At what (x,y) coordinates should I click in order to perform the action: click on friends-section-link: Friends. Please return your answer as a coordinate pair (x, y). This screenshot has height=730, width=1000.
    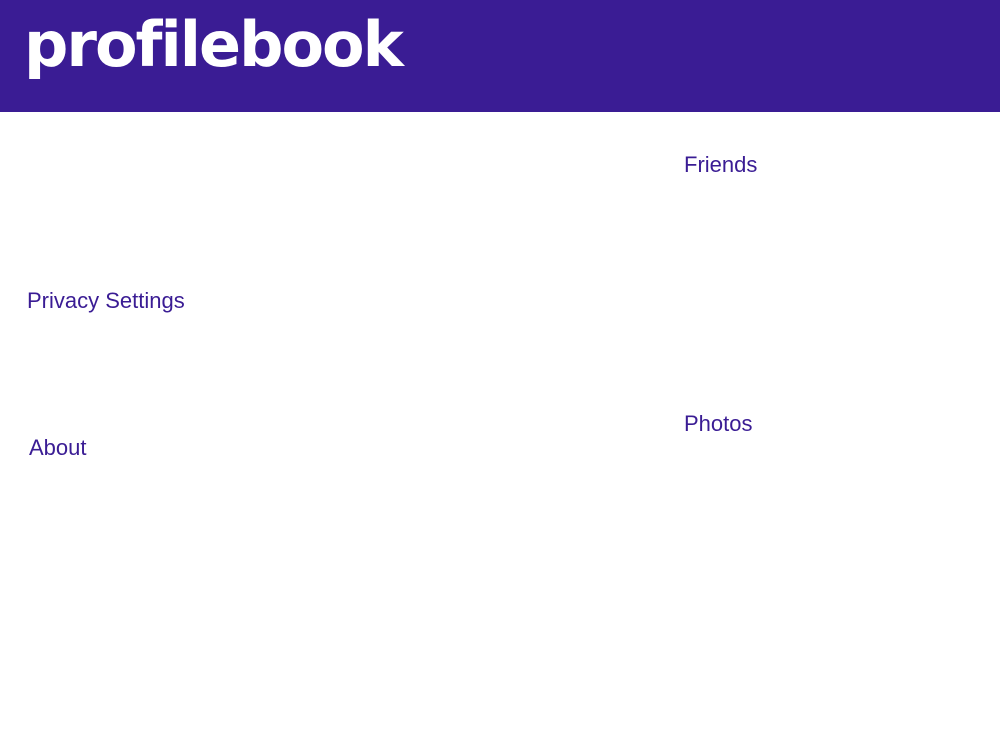
    Looking at the image, I should click on (720, 165).